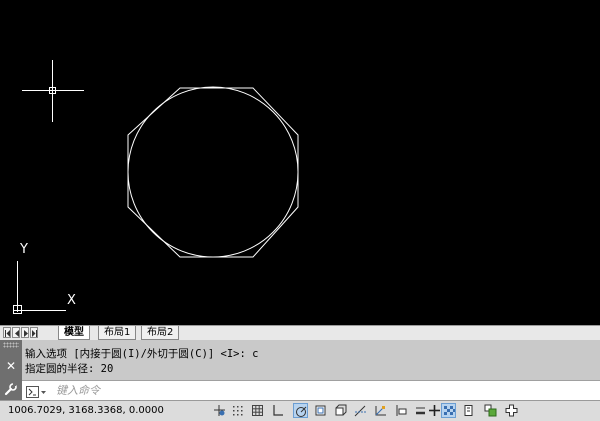 The height and width of the screenshot is (421, 600). I want to click on drag-grip-icon, so click(11, 345).